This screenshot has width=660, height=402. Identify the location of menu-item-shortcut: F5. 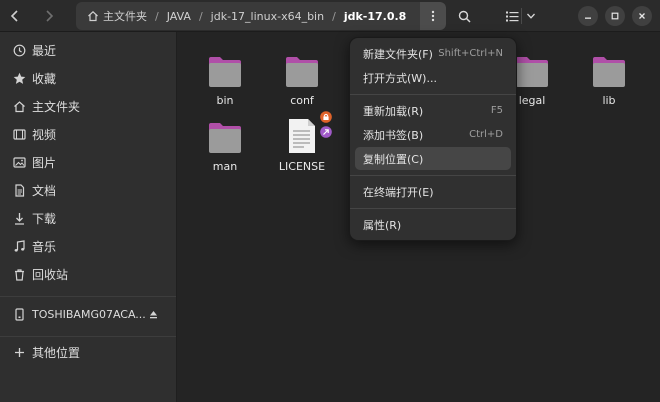
(496, 110).